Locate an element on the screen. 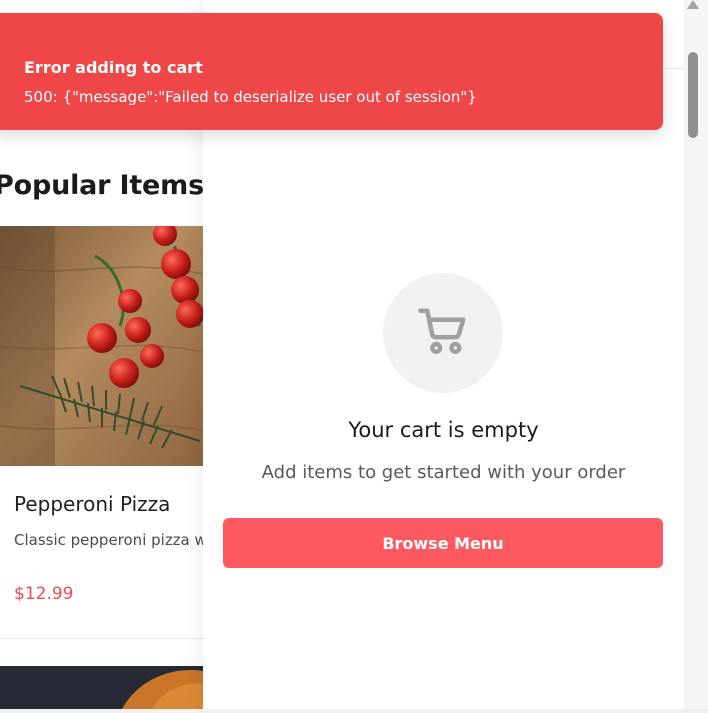 This screenshot has width=708, height=713. bottom-edge is located at coordinates (354, 711).